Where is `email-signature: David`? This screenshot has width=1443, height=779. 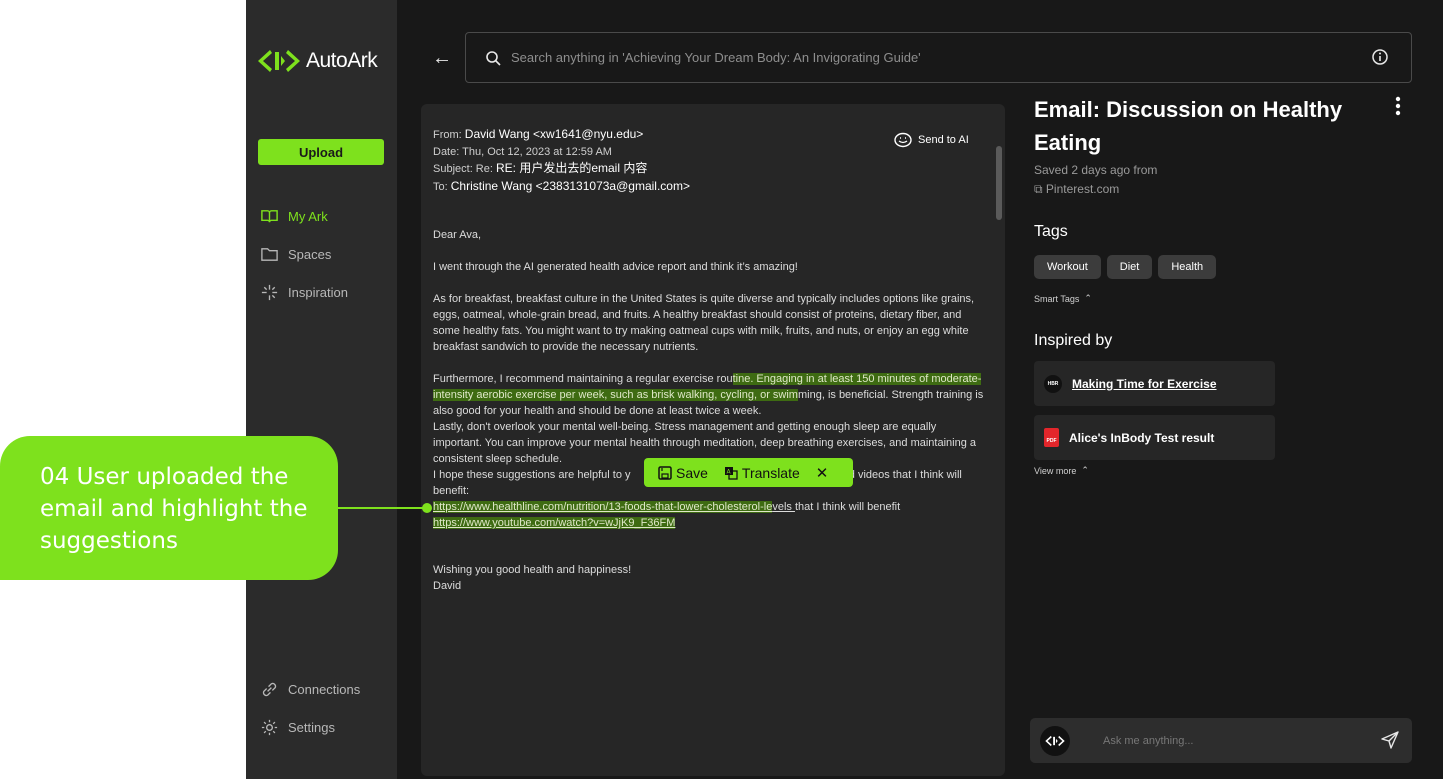
email-signature: David is located at coordinates (447, 586).